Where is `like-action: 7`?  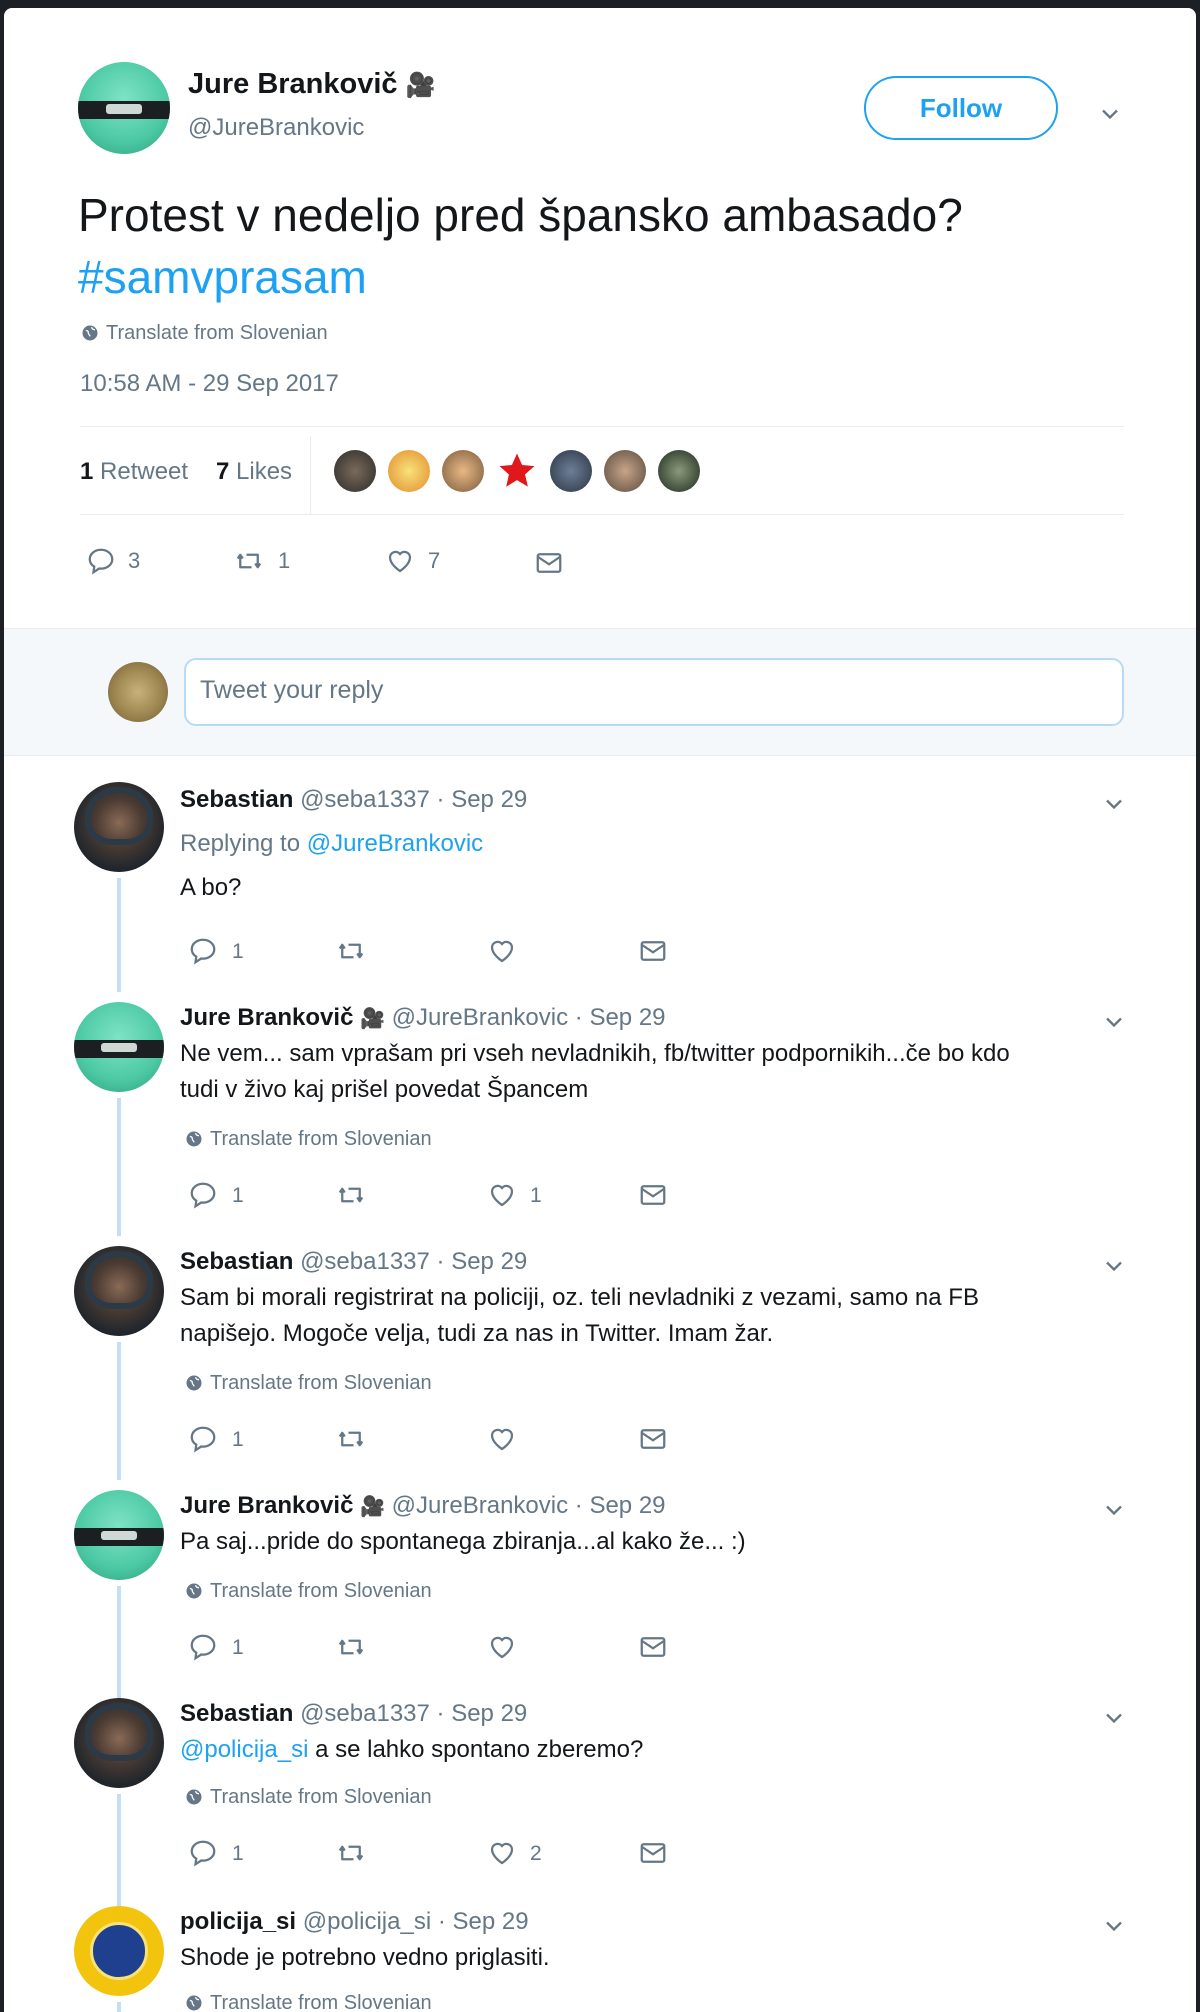 like-action: 7 is located at coordinates (412, 561).